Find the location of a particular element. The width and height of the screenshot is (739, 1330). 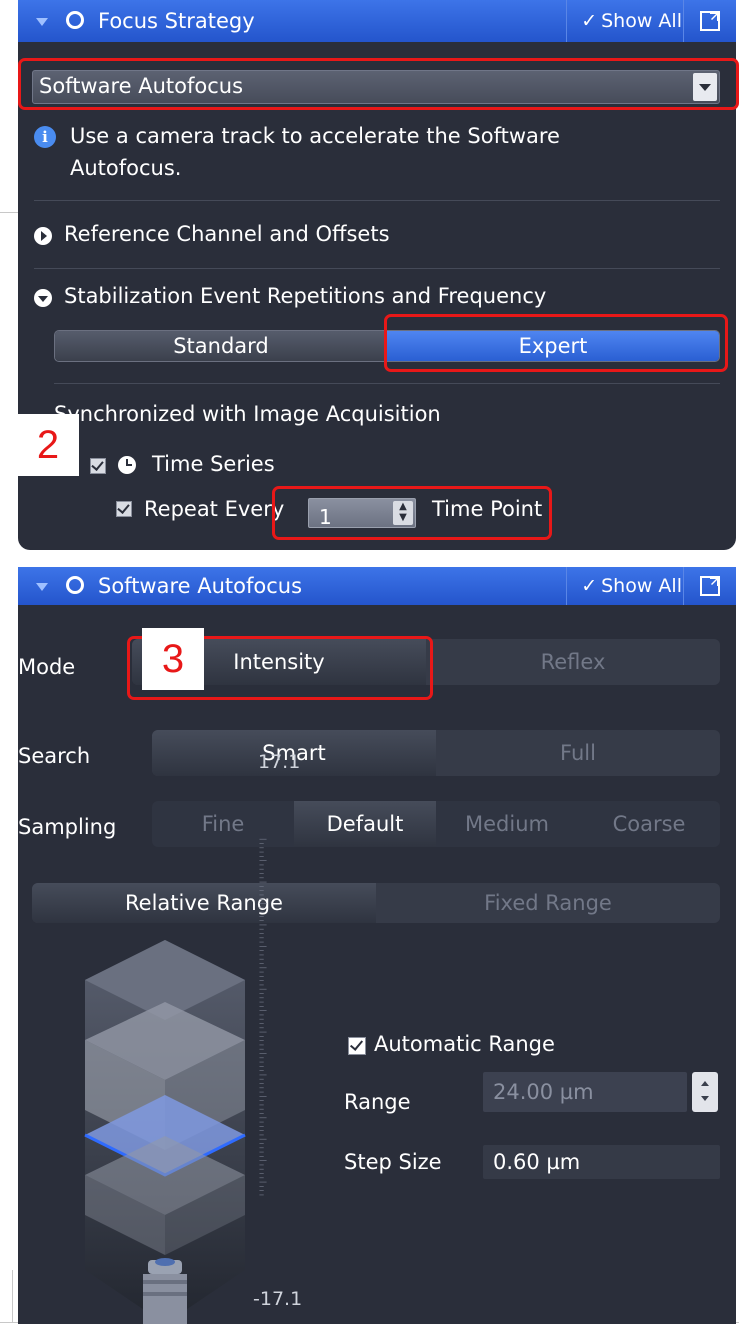

sampling-coarse-button: Coarse is located at coordinates (649, 824).